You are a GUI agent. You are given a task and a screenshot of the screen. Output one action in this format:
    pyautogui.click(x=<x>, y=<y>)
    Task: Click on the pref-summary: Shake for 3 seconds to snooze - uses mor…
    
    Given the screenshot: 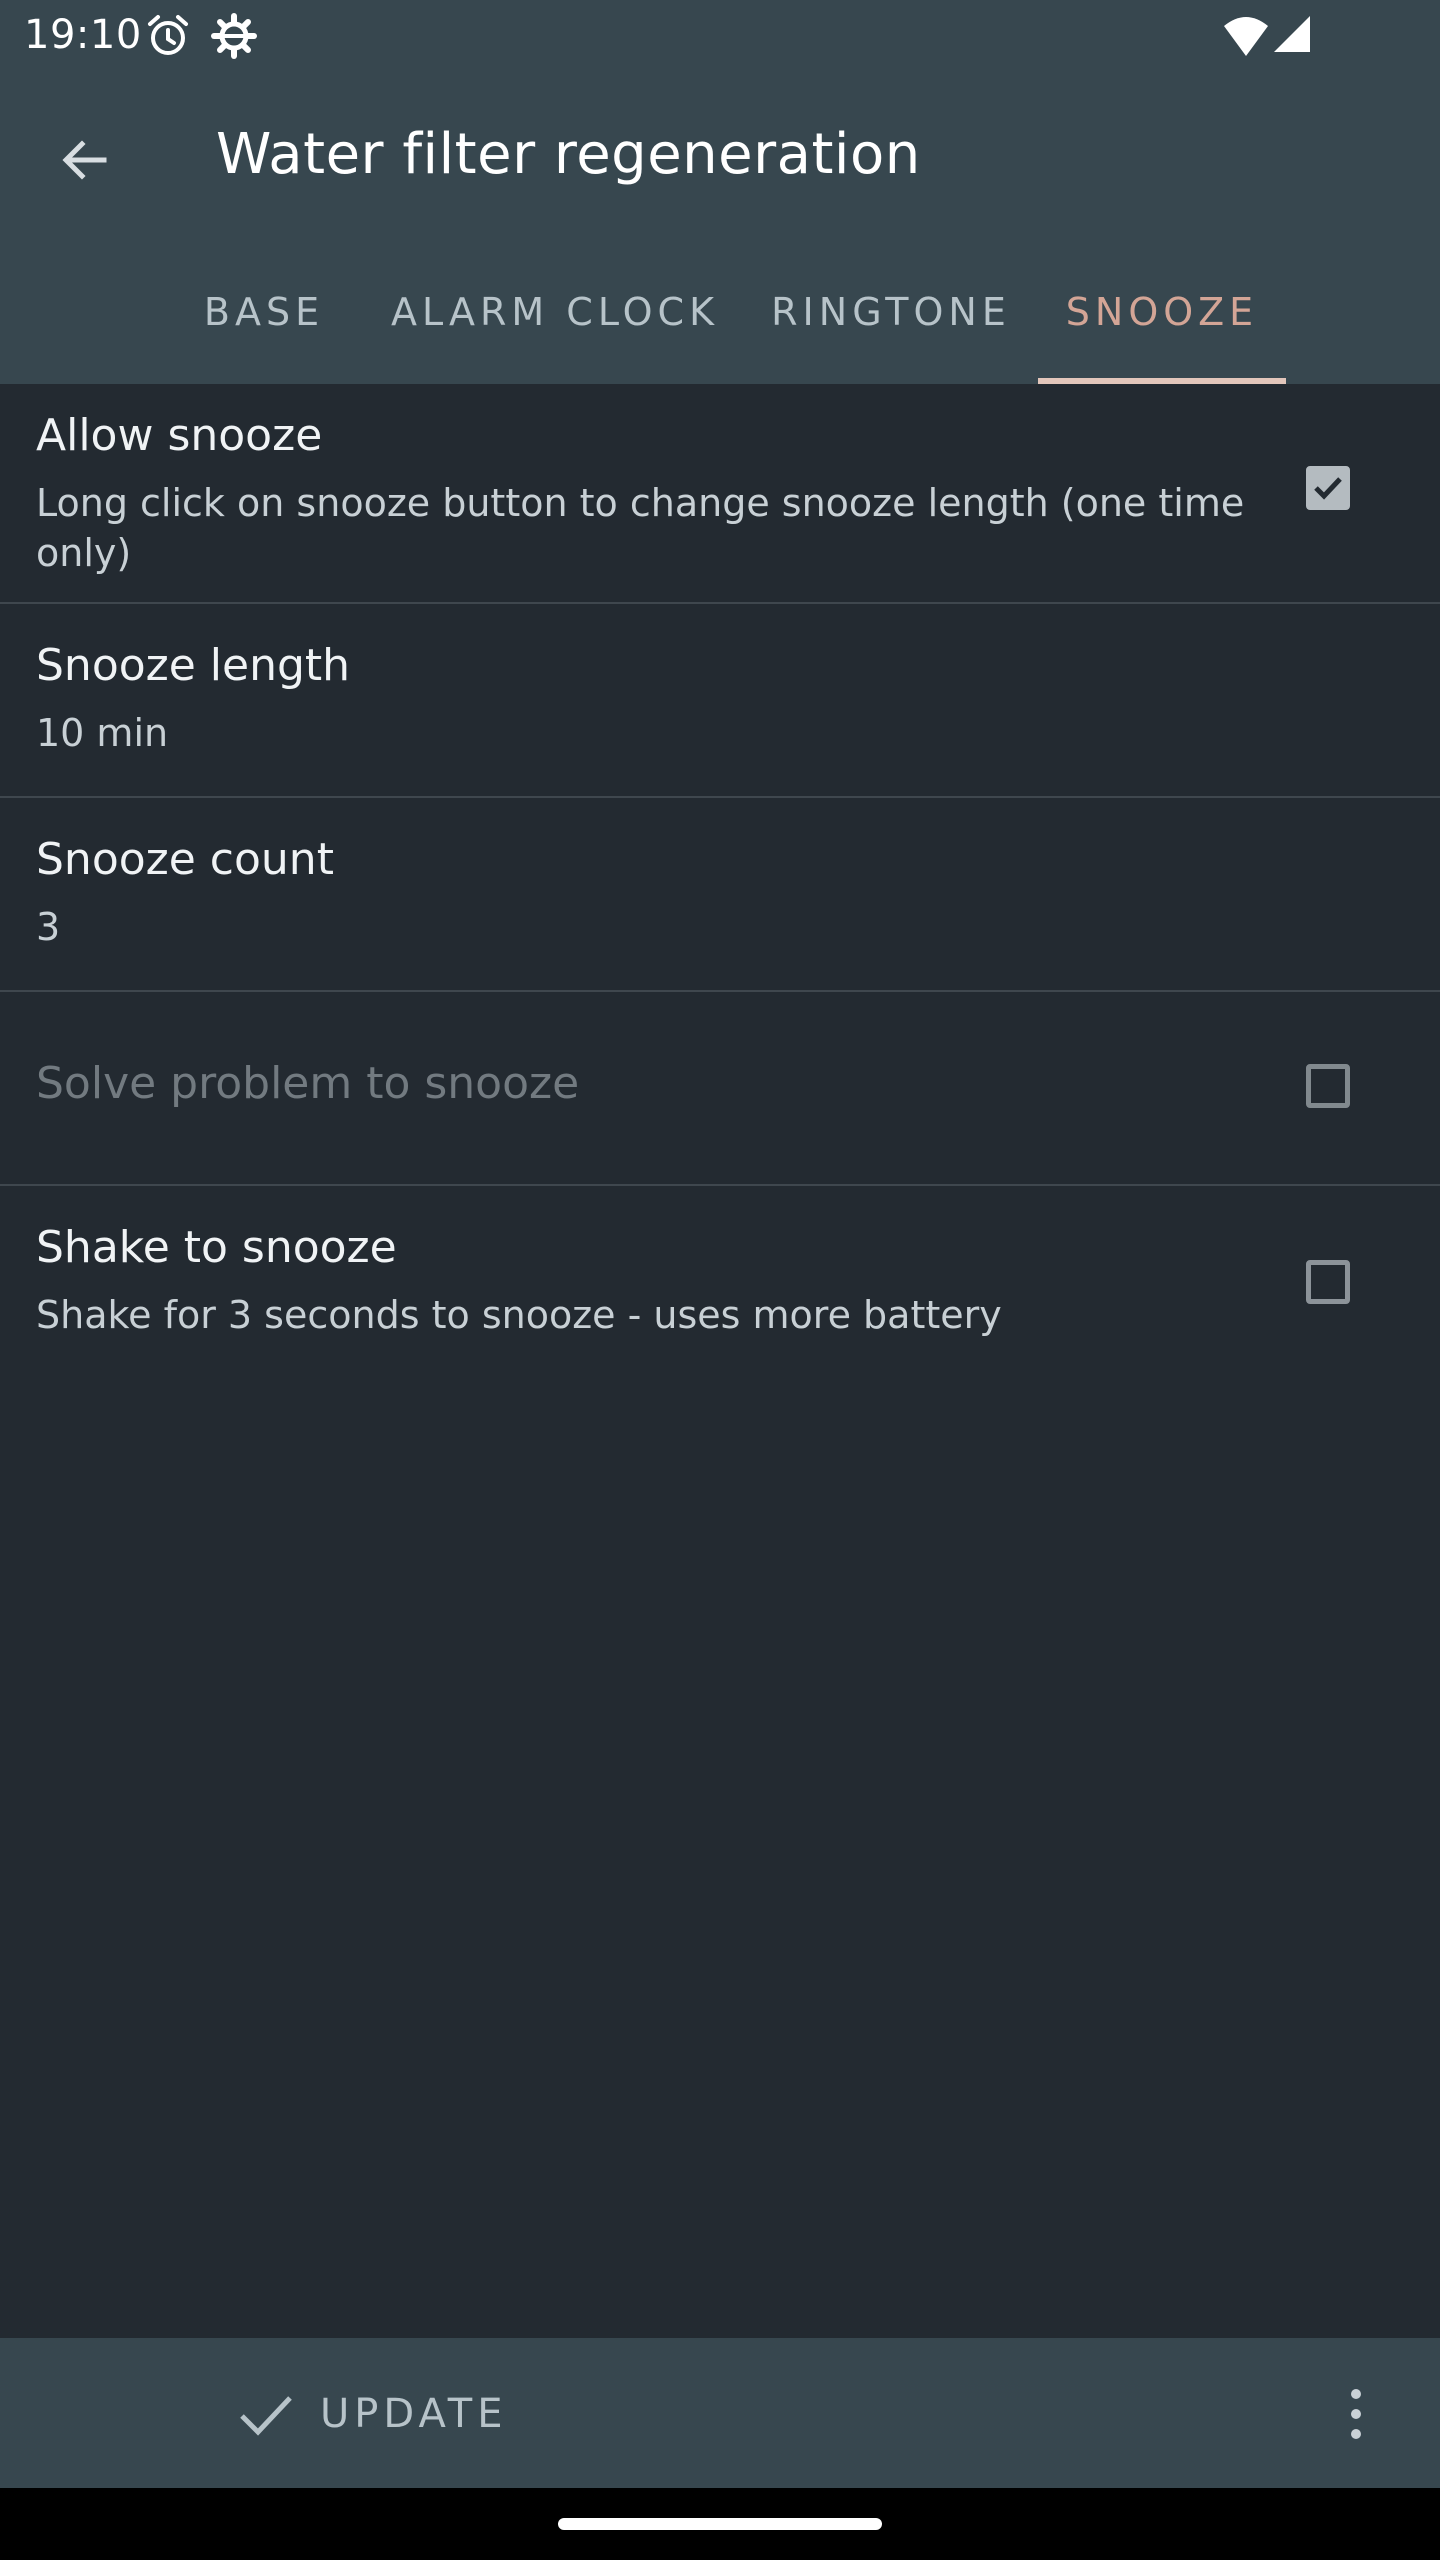 What is the action you would take?
    pyautogui.click(x=519, y=1315)
    